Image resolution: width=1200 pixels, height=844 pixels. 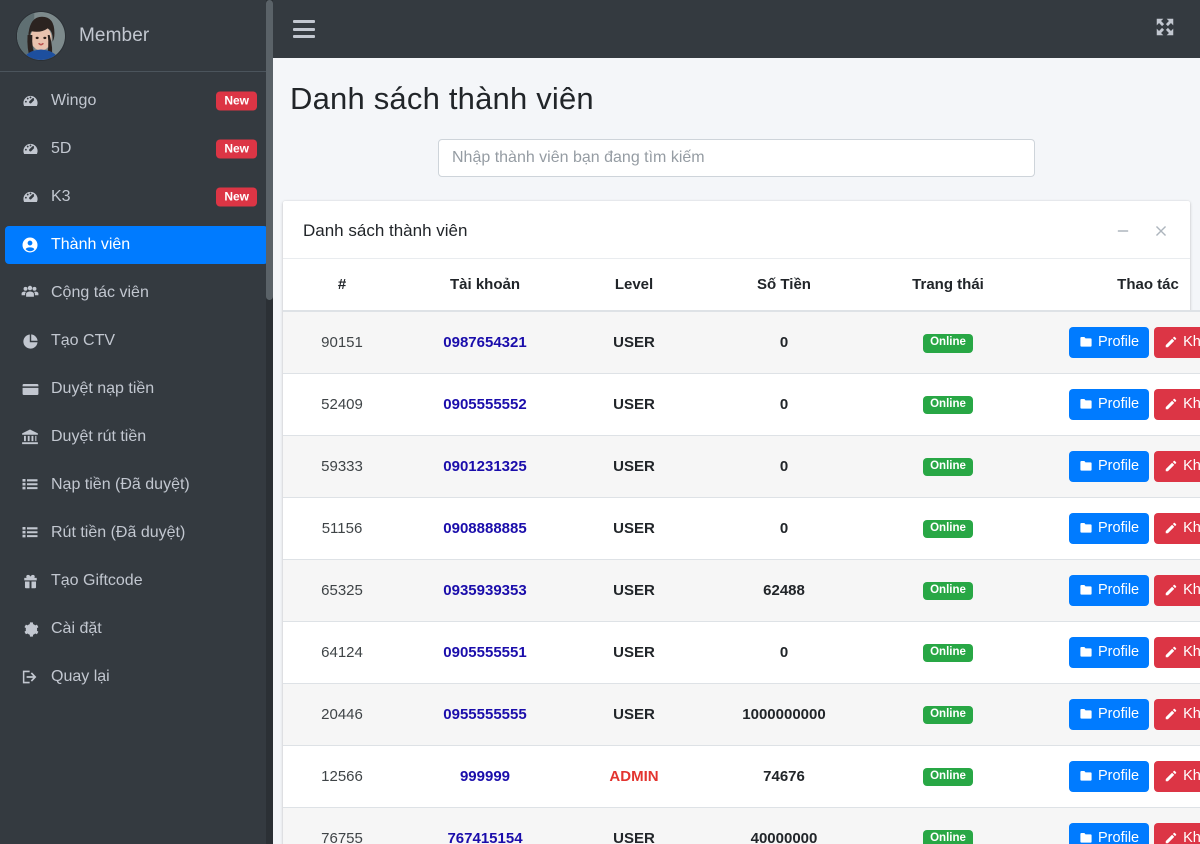 What do you see at coordinates (784, 714) in the screenshot?
I see `cell-money: 1000000000` at bounding box center [784, 714].